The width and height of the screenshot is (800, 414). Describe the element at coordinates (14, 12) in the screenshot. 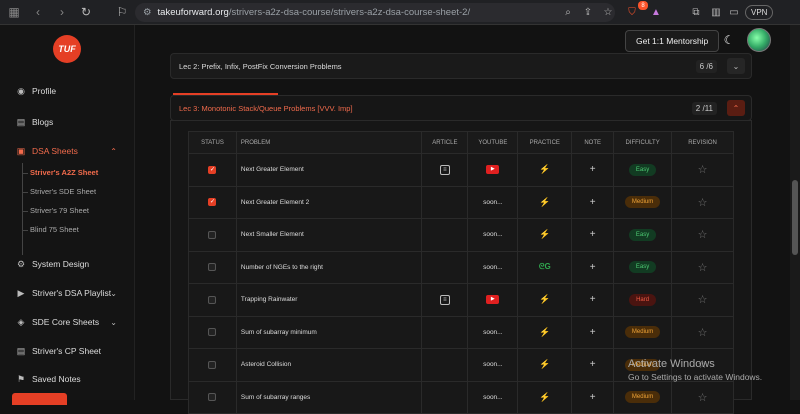

I see `tab-list-icon: ▦` at that location.